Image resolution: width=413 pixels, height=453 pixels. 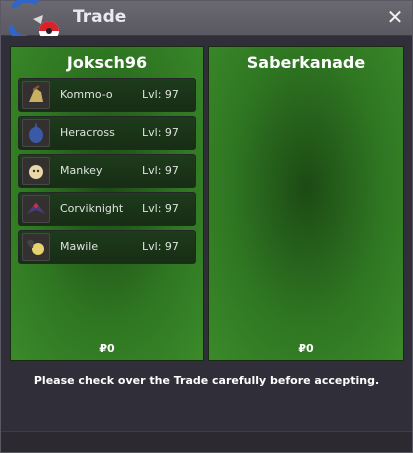 I want to click on pokemon-name: Corviknight, so click(x=92, y=208).